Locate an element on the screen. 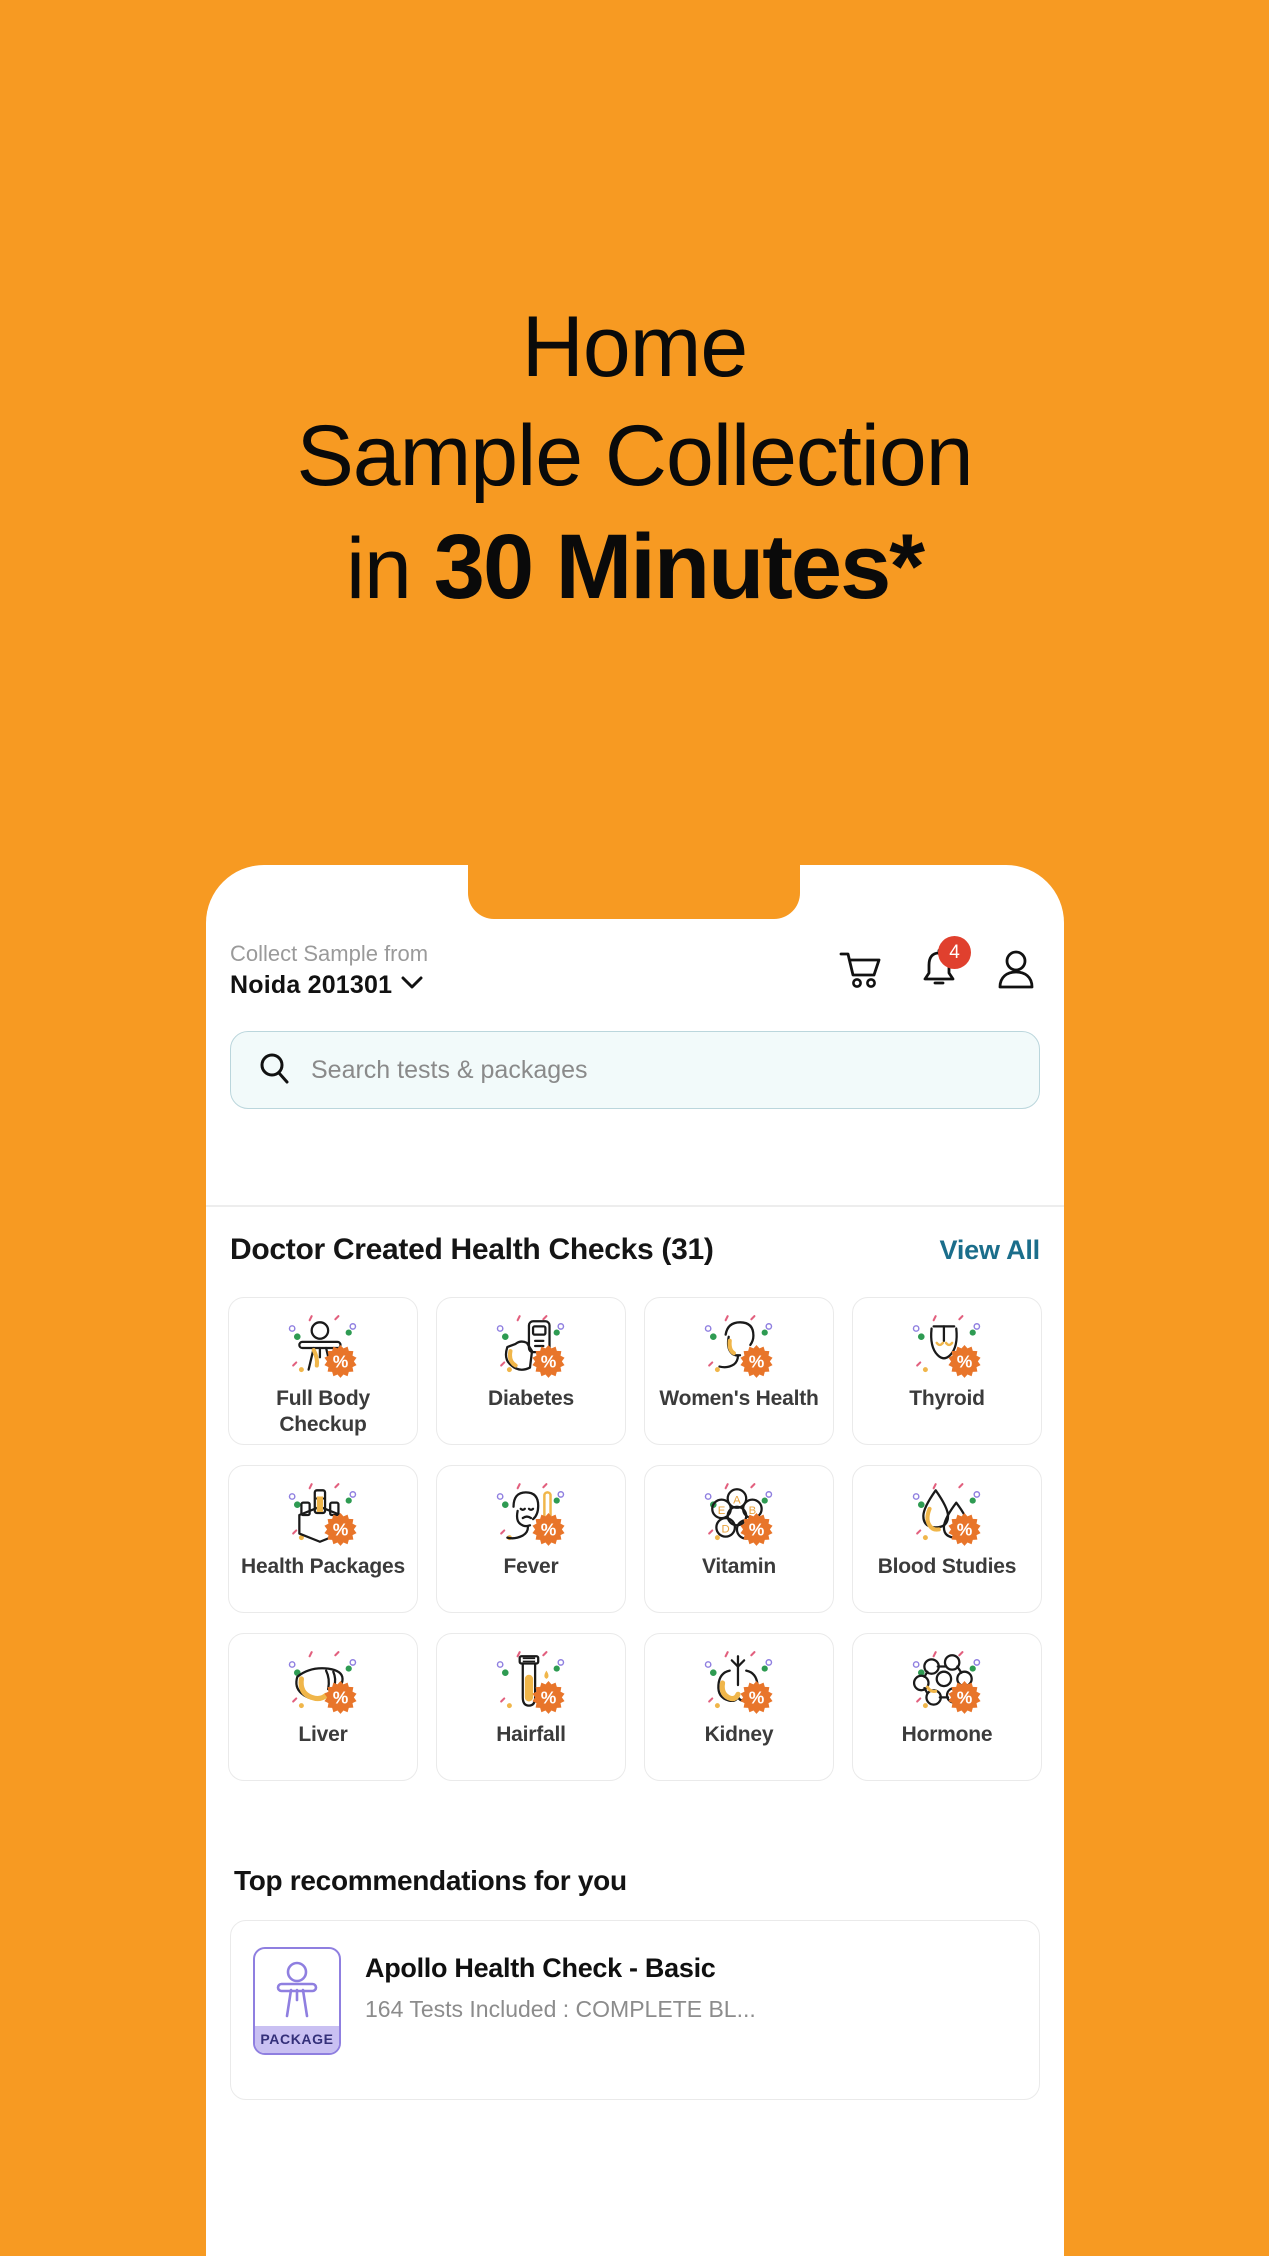 The image size is (1269, 2256). thyroid-gland-icon: % is located at coordinates (947, 1347).